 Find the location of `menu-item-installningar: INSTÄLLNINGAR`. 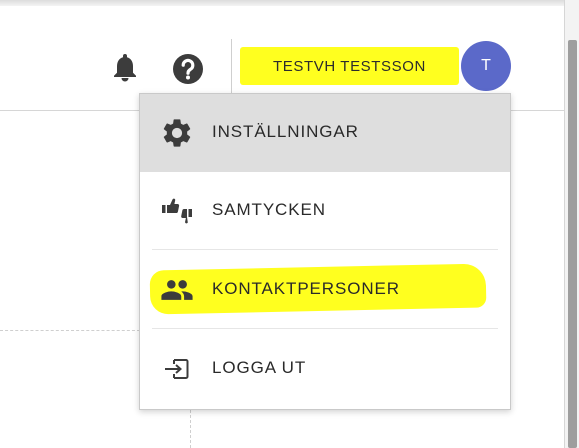

menu-item-installningar: INSTÄLLNINGAR is located at coordinates (325, 133).